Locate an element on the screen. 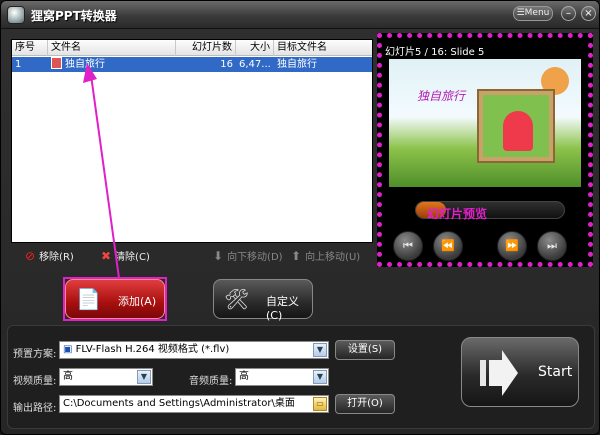  slide-title-text: 独自旅行 is located at coordinates (441, 96).